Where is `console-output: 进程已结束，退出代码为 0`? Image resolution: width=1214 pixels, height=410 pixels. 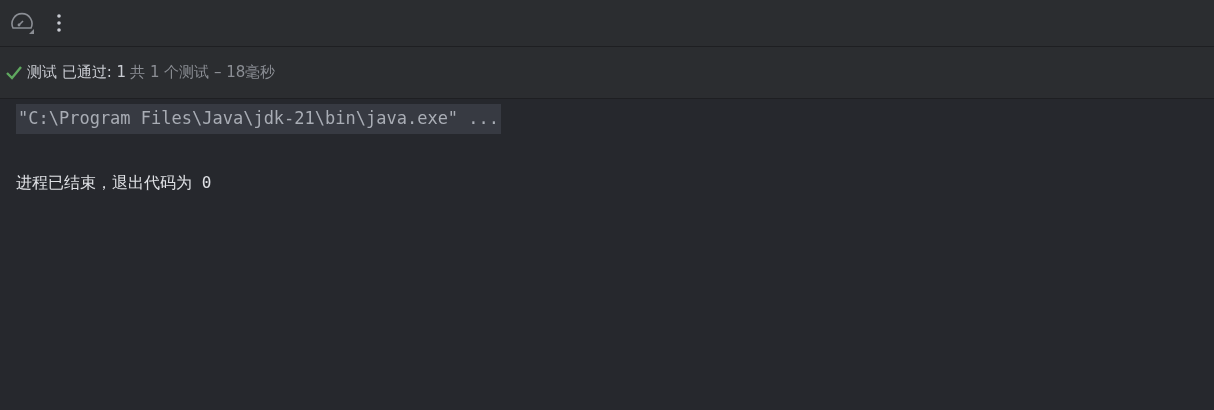 console-output: 进程已结束，退出代码为 0 is located at coordinates (114, 183).